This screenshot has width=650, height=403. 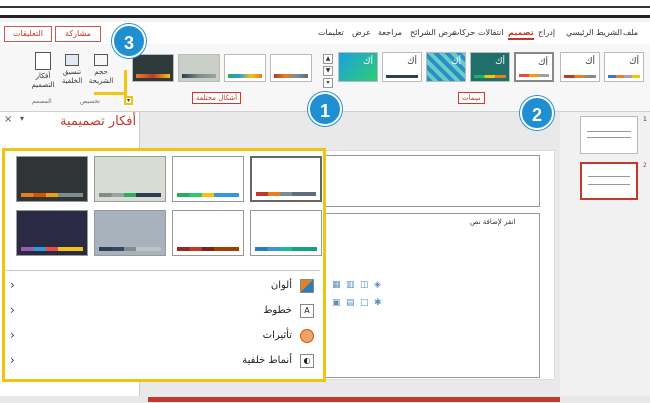 What do you see at coordinates (78, 34) in the screenshot?
I see `share-button: مشاركة` at bounding box center [78, 34].